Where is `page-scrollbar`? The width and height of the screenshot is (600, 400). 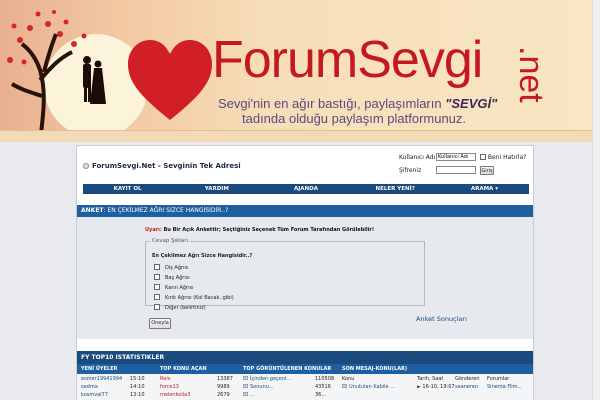
page-scrollbar is located at coordinates (596, 200).